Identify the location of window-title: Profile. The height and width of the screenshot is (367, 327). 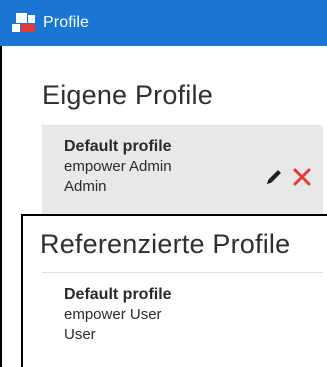
(66, 22).